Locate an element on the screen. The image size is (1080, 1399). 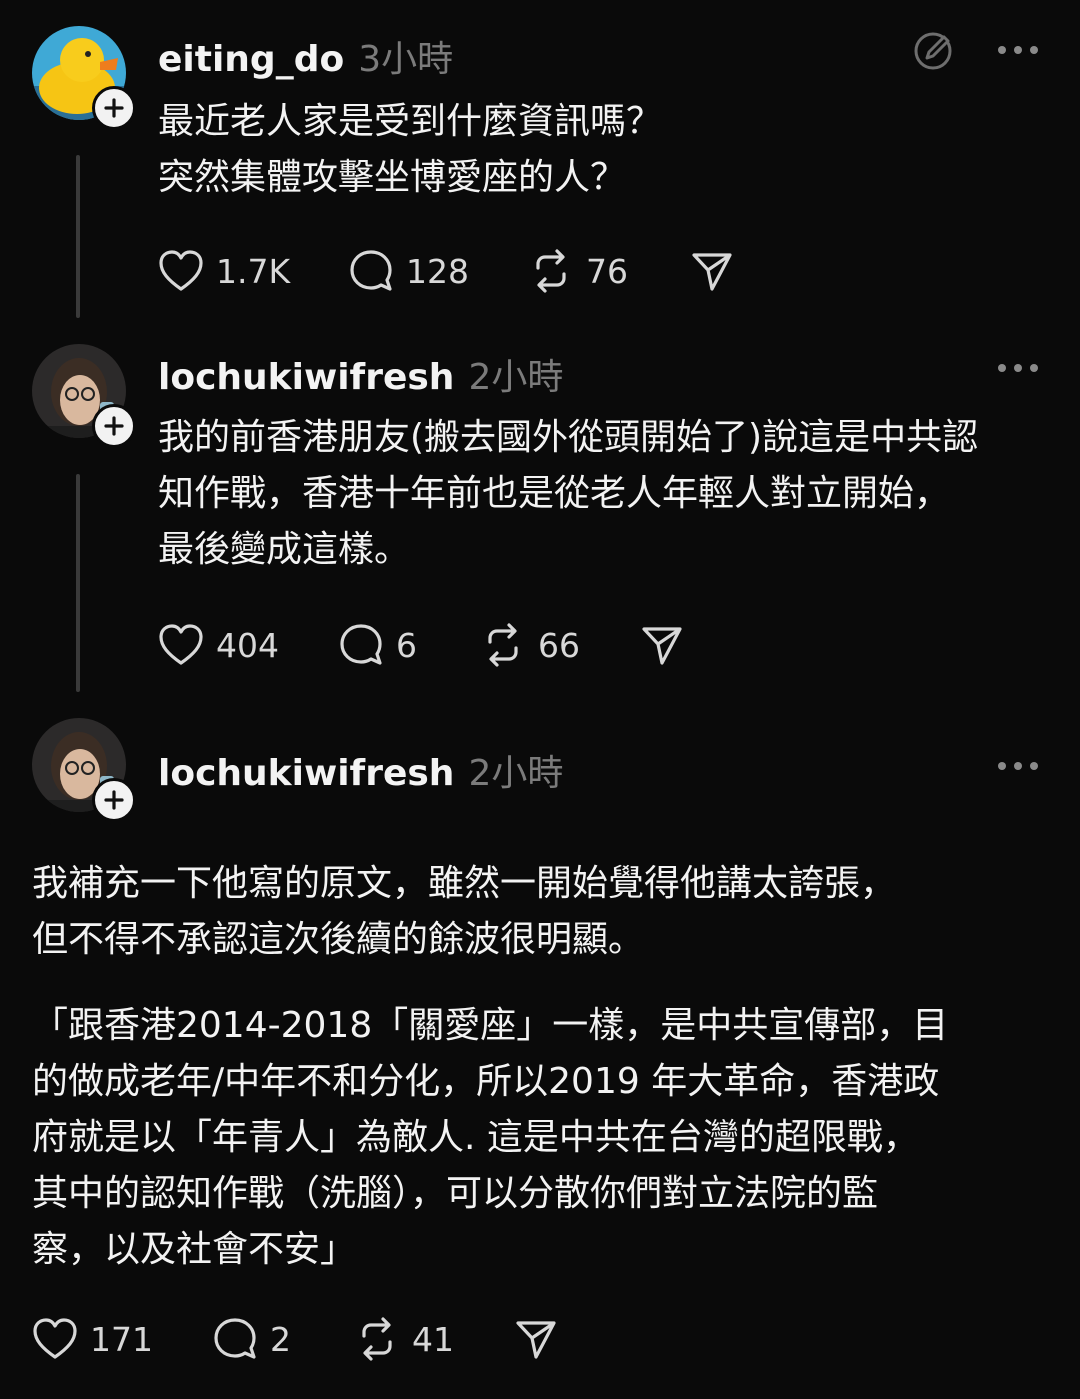
repost-count: 66 is located at coordinates (559, 645).